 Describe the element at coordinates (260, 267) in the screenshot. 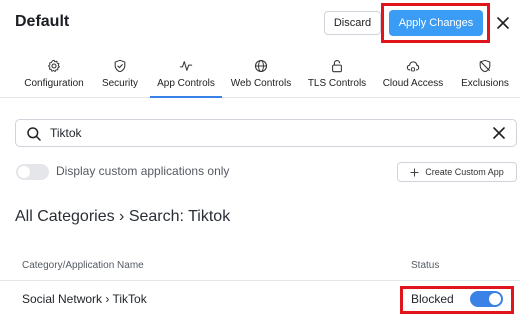

I see `table-header: Category/Application Name Status` at that location.